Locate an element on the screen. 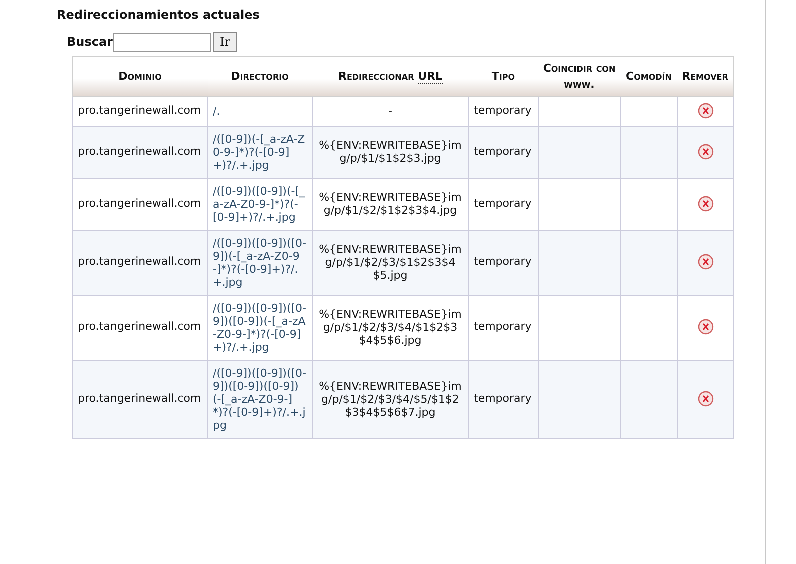 The height and width of the screenshot is (564, 796). table-cell: /([0-9])([0-9])([0-9])(-[_a-zA-Z0-9-]*)?(-[0-9]+)?/.+.jpg is located at coordinates (260, 262).